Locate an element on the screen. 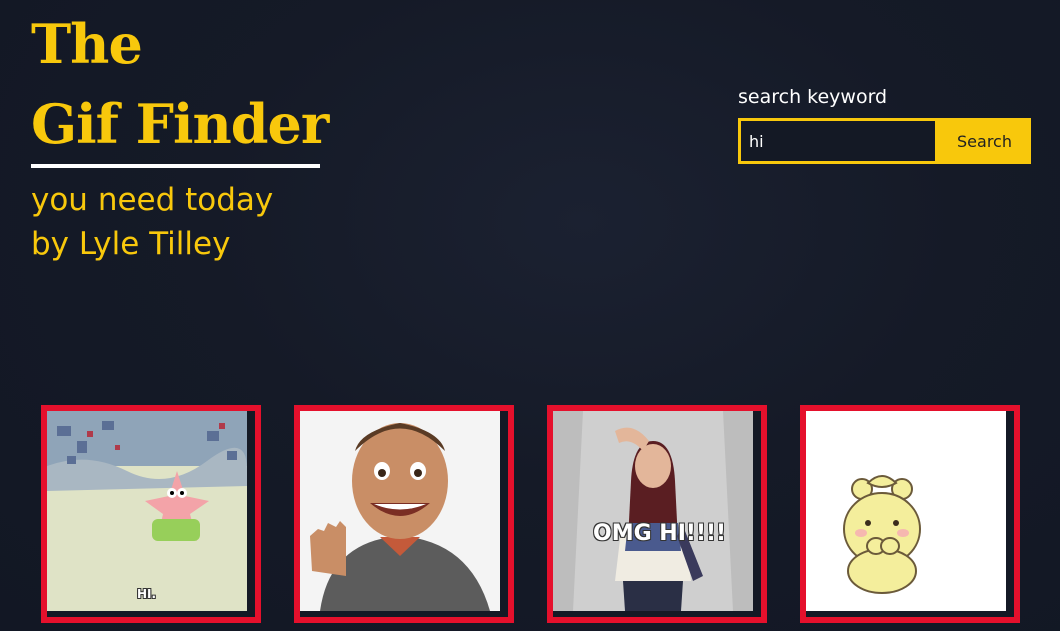  gif-result-3: OMG HI!!!! is located at coordinates (657, 514).